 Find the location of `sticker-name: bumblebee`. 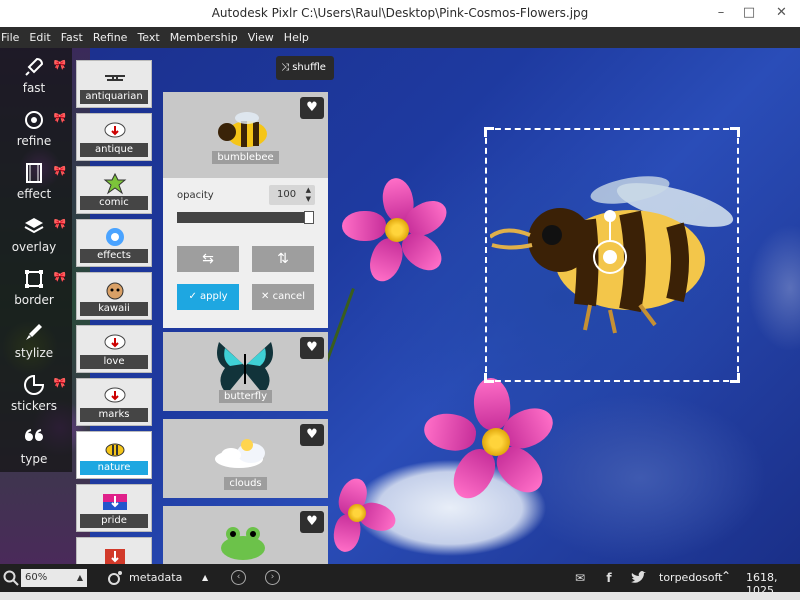

sticker-name: bumblebee is located at coordinates (245, 157).